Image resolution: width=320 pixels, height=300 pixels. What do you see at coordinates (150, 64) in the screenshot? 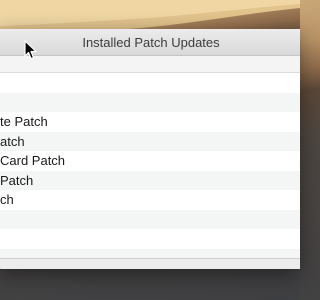
I see `list-header` at bounding box center [150, 64].